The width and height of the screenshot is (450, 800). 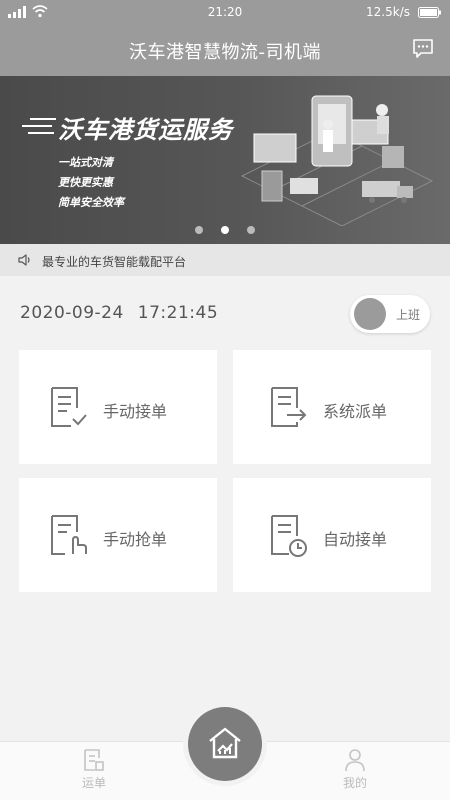 I want to click on speed-lines-decoration, so click(x=39, y=126).